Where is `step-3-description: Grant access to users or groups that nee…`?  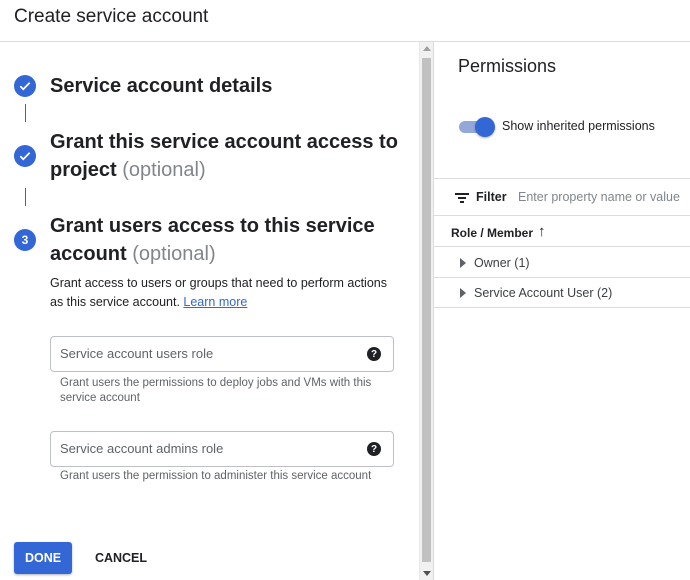
step-3-description: Grant access to users or groups that nee… is located at coordinates (220, 293).